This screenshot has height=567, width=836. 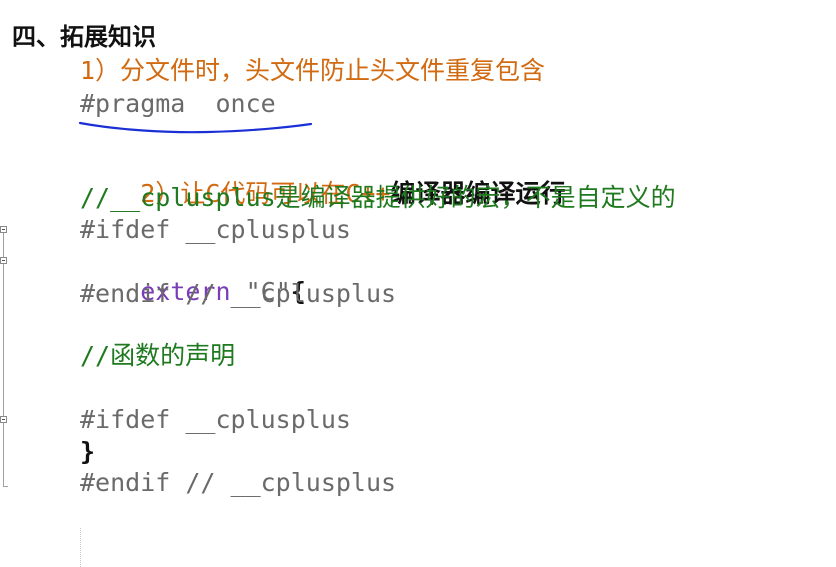 What do you see at coordinates (378, 197) in the screenshot?
I see `comment-macro-line: //__cplusplus是编译器提供好的宏，不是自定义的` at bounding box center [378, 197].